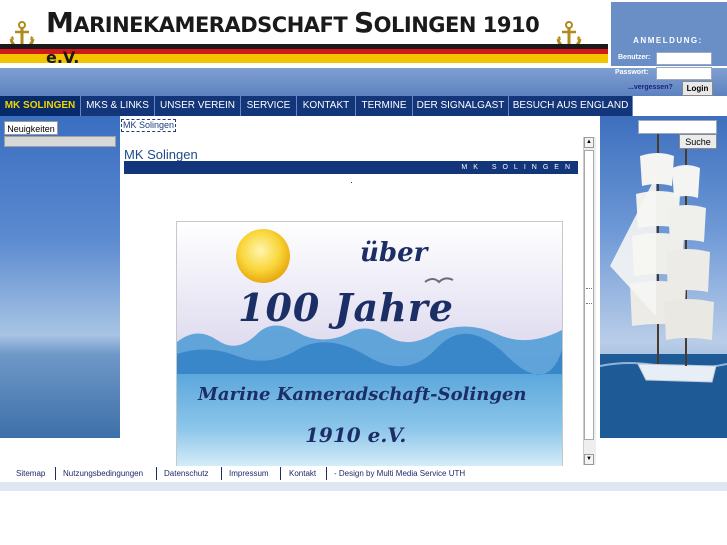 The image size is (727, 545). I want to click on scroll-down-arrow-icon: ▼, so click(589, 459).